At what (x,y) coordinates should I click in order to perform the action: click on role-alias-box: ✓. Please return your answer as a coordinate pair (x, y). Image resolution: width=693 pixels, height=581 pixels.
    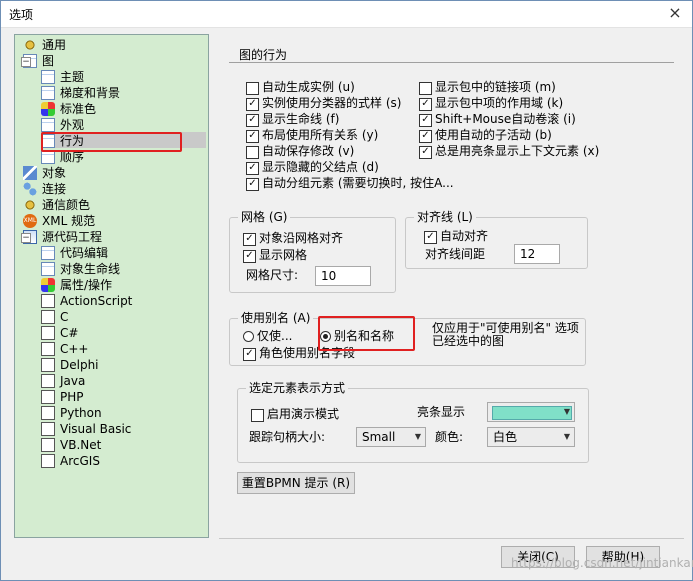
    Looking at the image, I should click on (249, 354).